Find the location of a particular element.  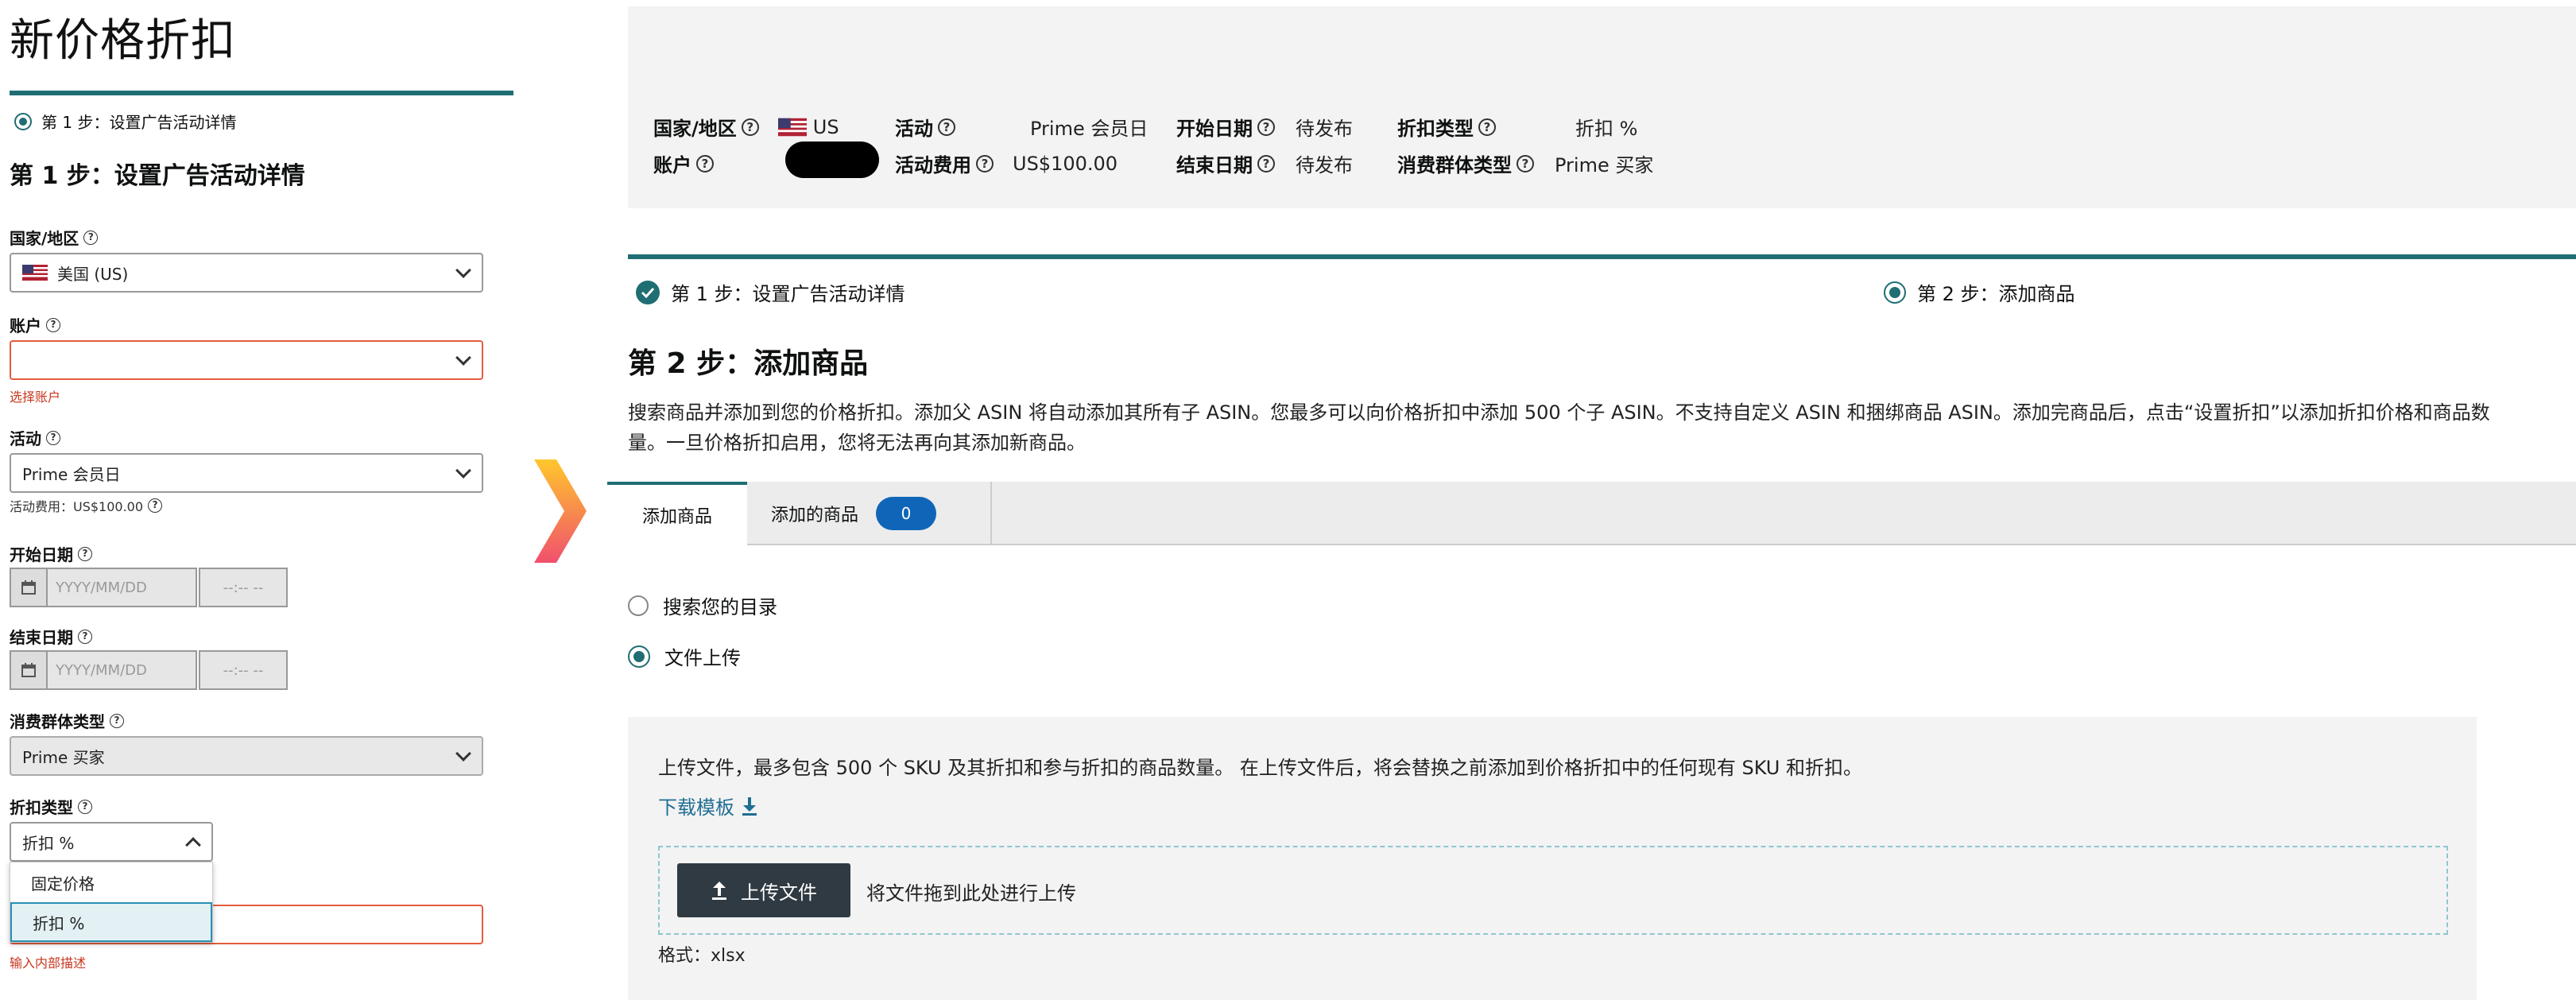

end-date-label: 结束日期? is located at coordinates (51, 636).